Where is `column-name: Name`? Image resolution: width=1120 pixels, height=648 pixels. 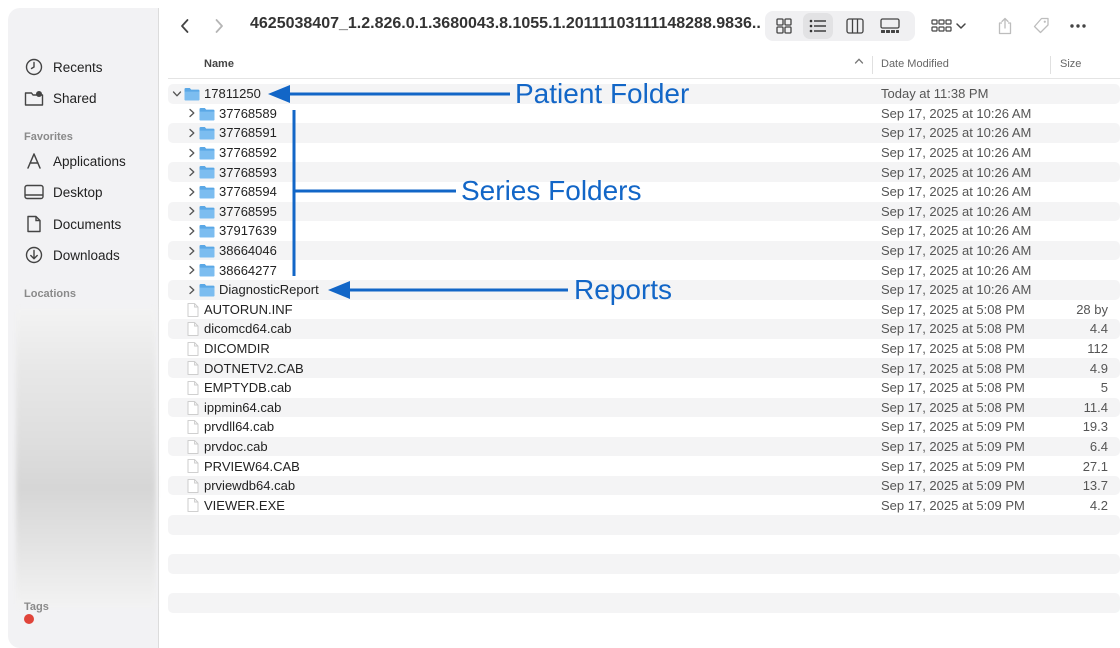
column-name: Name is located at coordinates (219, 64).